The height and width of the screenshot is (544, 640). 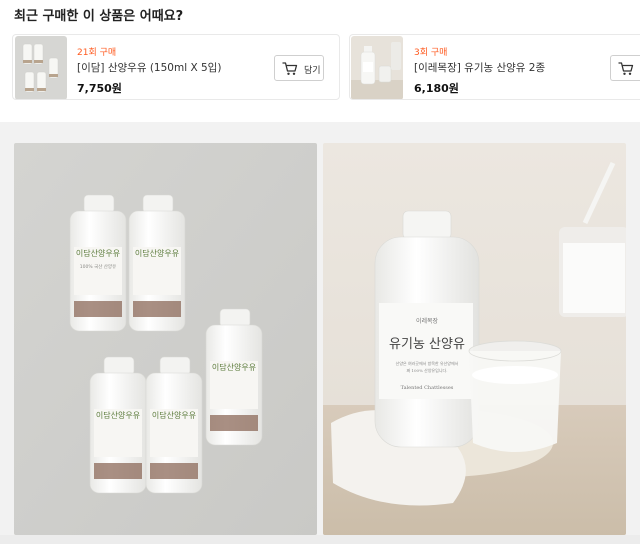 What do you see at coordinates (99, 16) in the screenshot?
I see `section-title: 최근 구매한 이 상품은 어때요?` at bounding box center [99, 16].